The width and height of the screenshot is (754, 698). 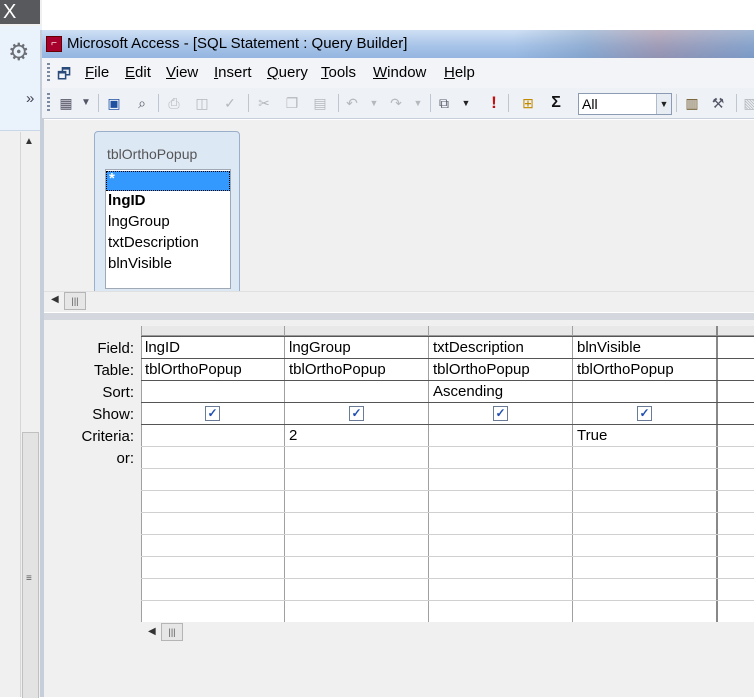 I want to click on field-list-item-txtdescription: txtDescription, so click(x=153, y=242).